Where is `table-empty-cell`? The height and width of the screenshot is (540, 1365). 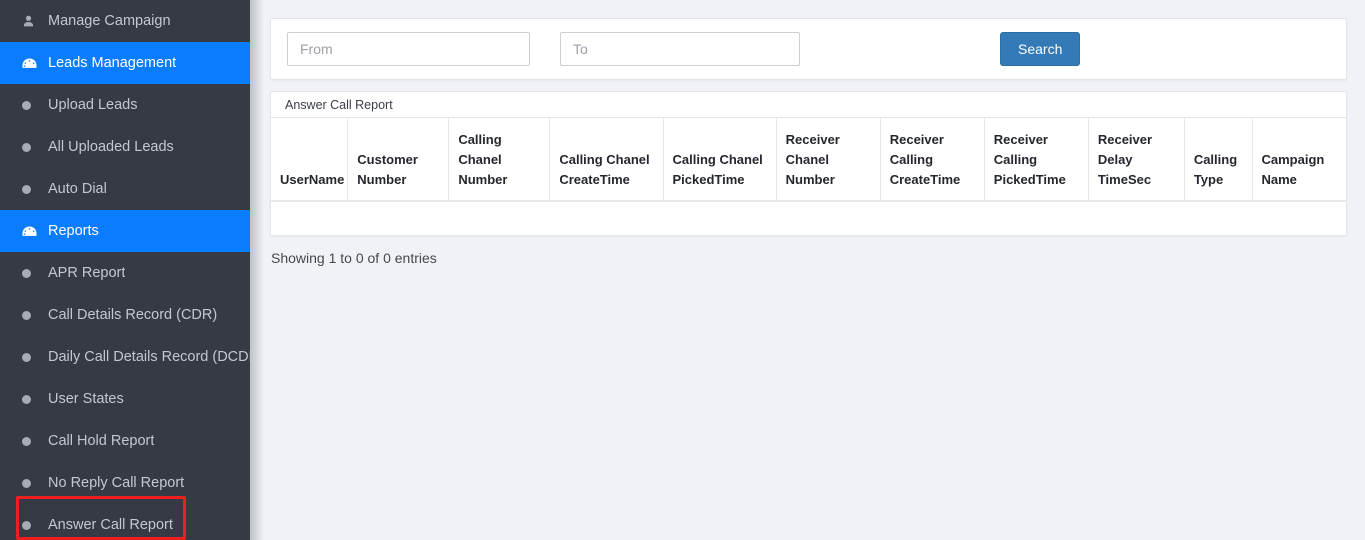 table-empty-cell is located at coordinates (808, 218).